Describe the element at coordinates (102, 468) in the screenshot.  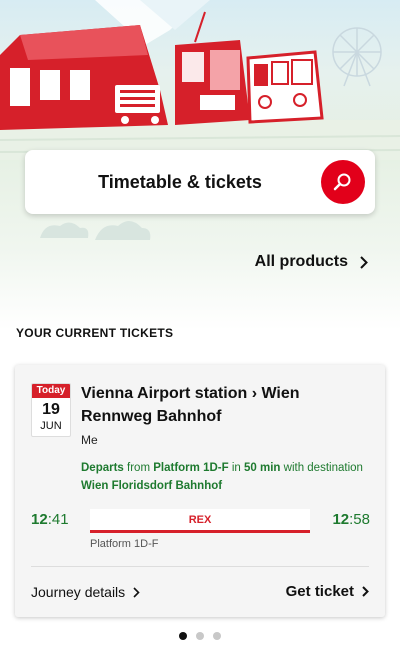
I see `departs-word: Departs` at that location.